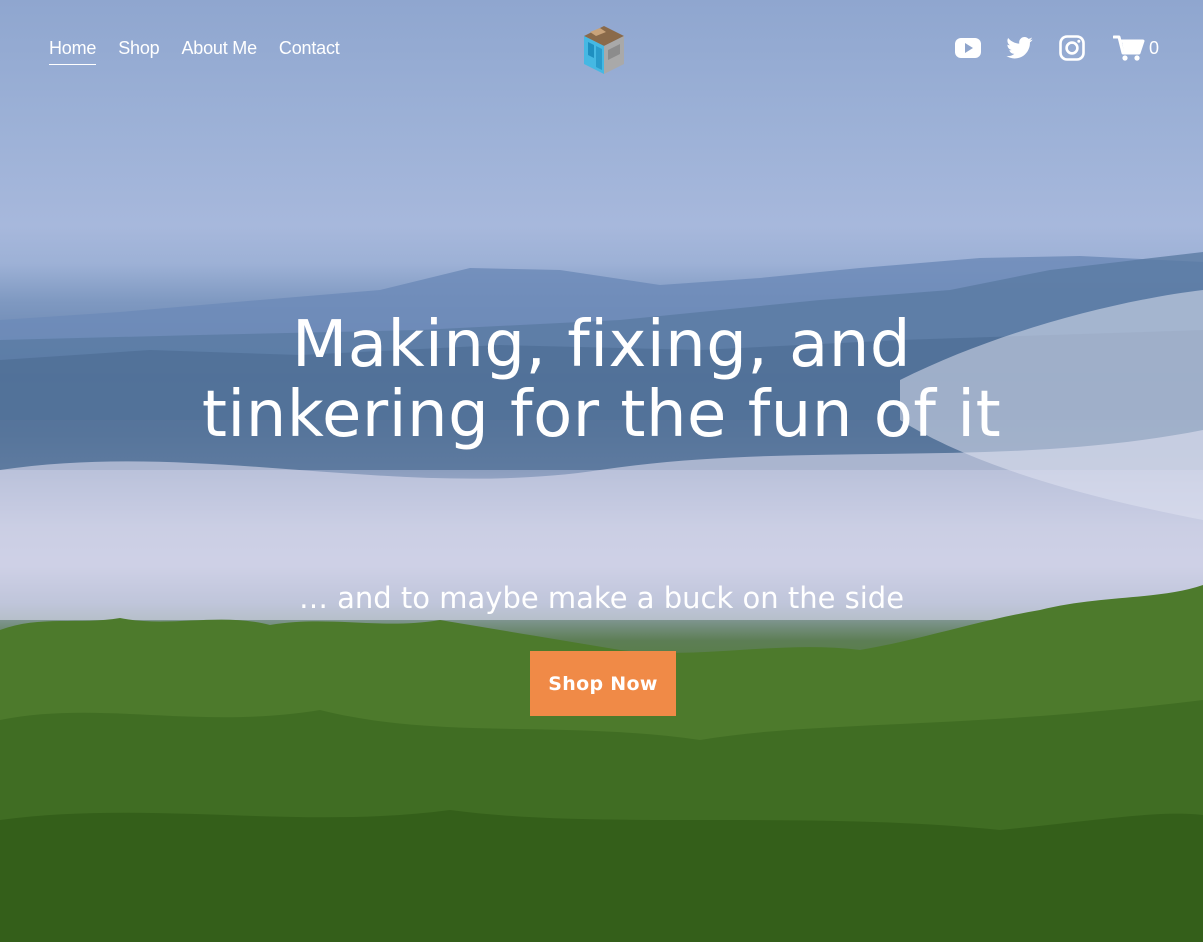 The height and width of the screenshot is (942, 1203). Describe the element at coordinates (603, 683) in the screenshot. I see `shop-now-button: Shop Now` at that location.